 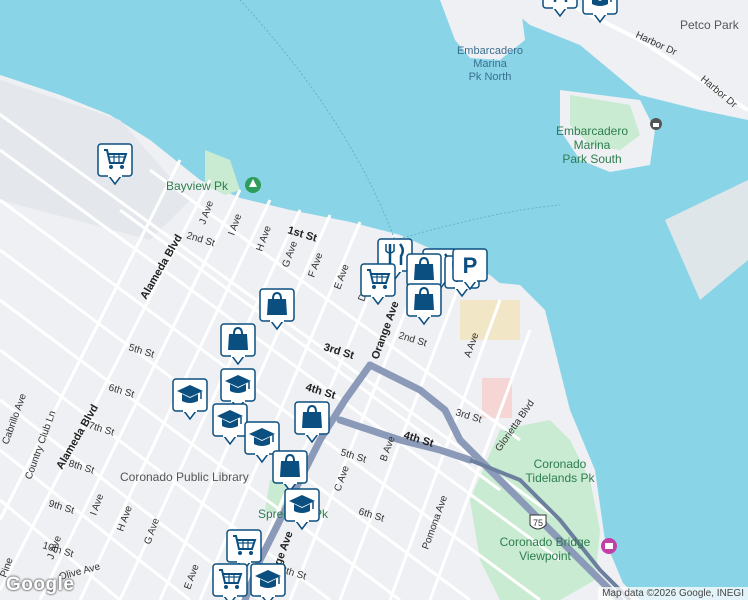 I want to click on label-tidelands-1: Coronado, so click(x=560, y=464).